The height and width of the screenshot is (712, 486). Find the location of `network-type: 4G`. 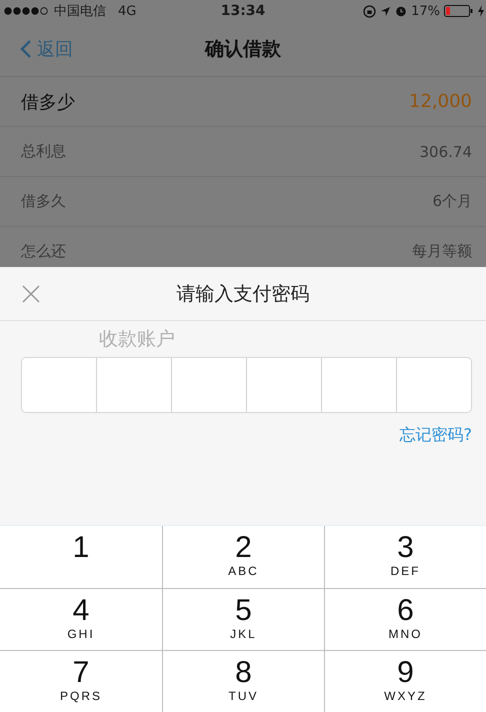

network-type: 4G is located at coordinates (127, 11).